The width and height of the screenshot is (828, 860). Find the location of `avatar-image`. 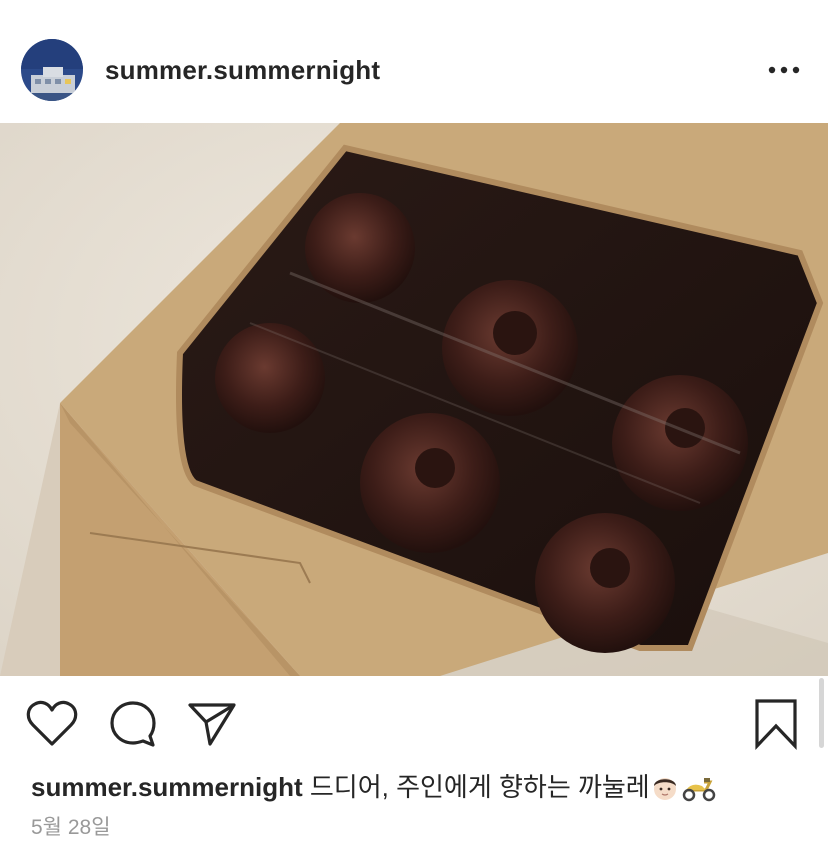

avatar-image is located at coordinates (52, 70).